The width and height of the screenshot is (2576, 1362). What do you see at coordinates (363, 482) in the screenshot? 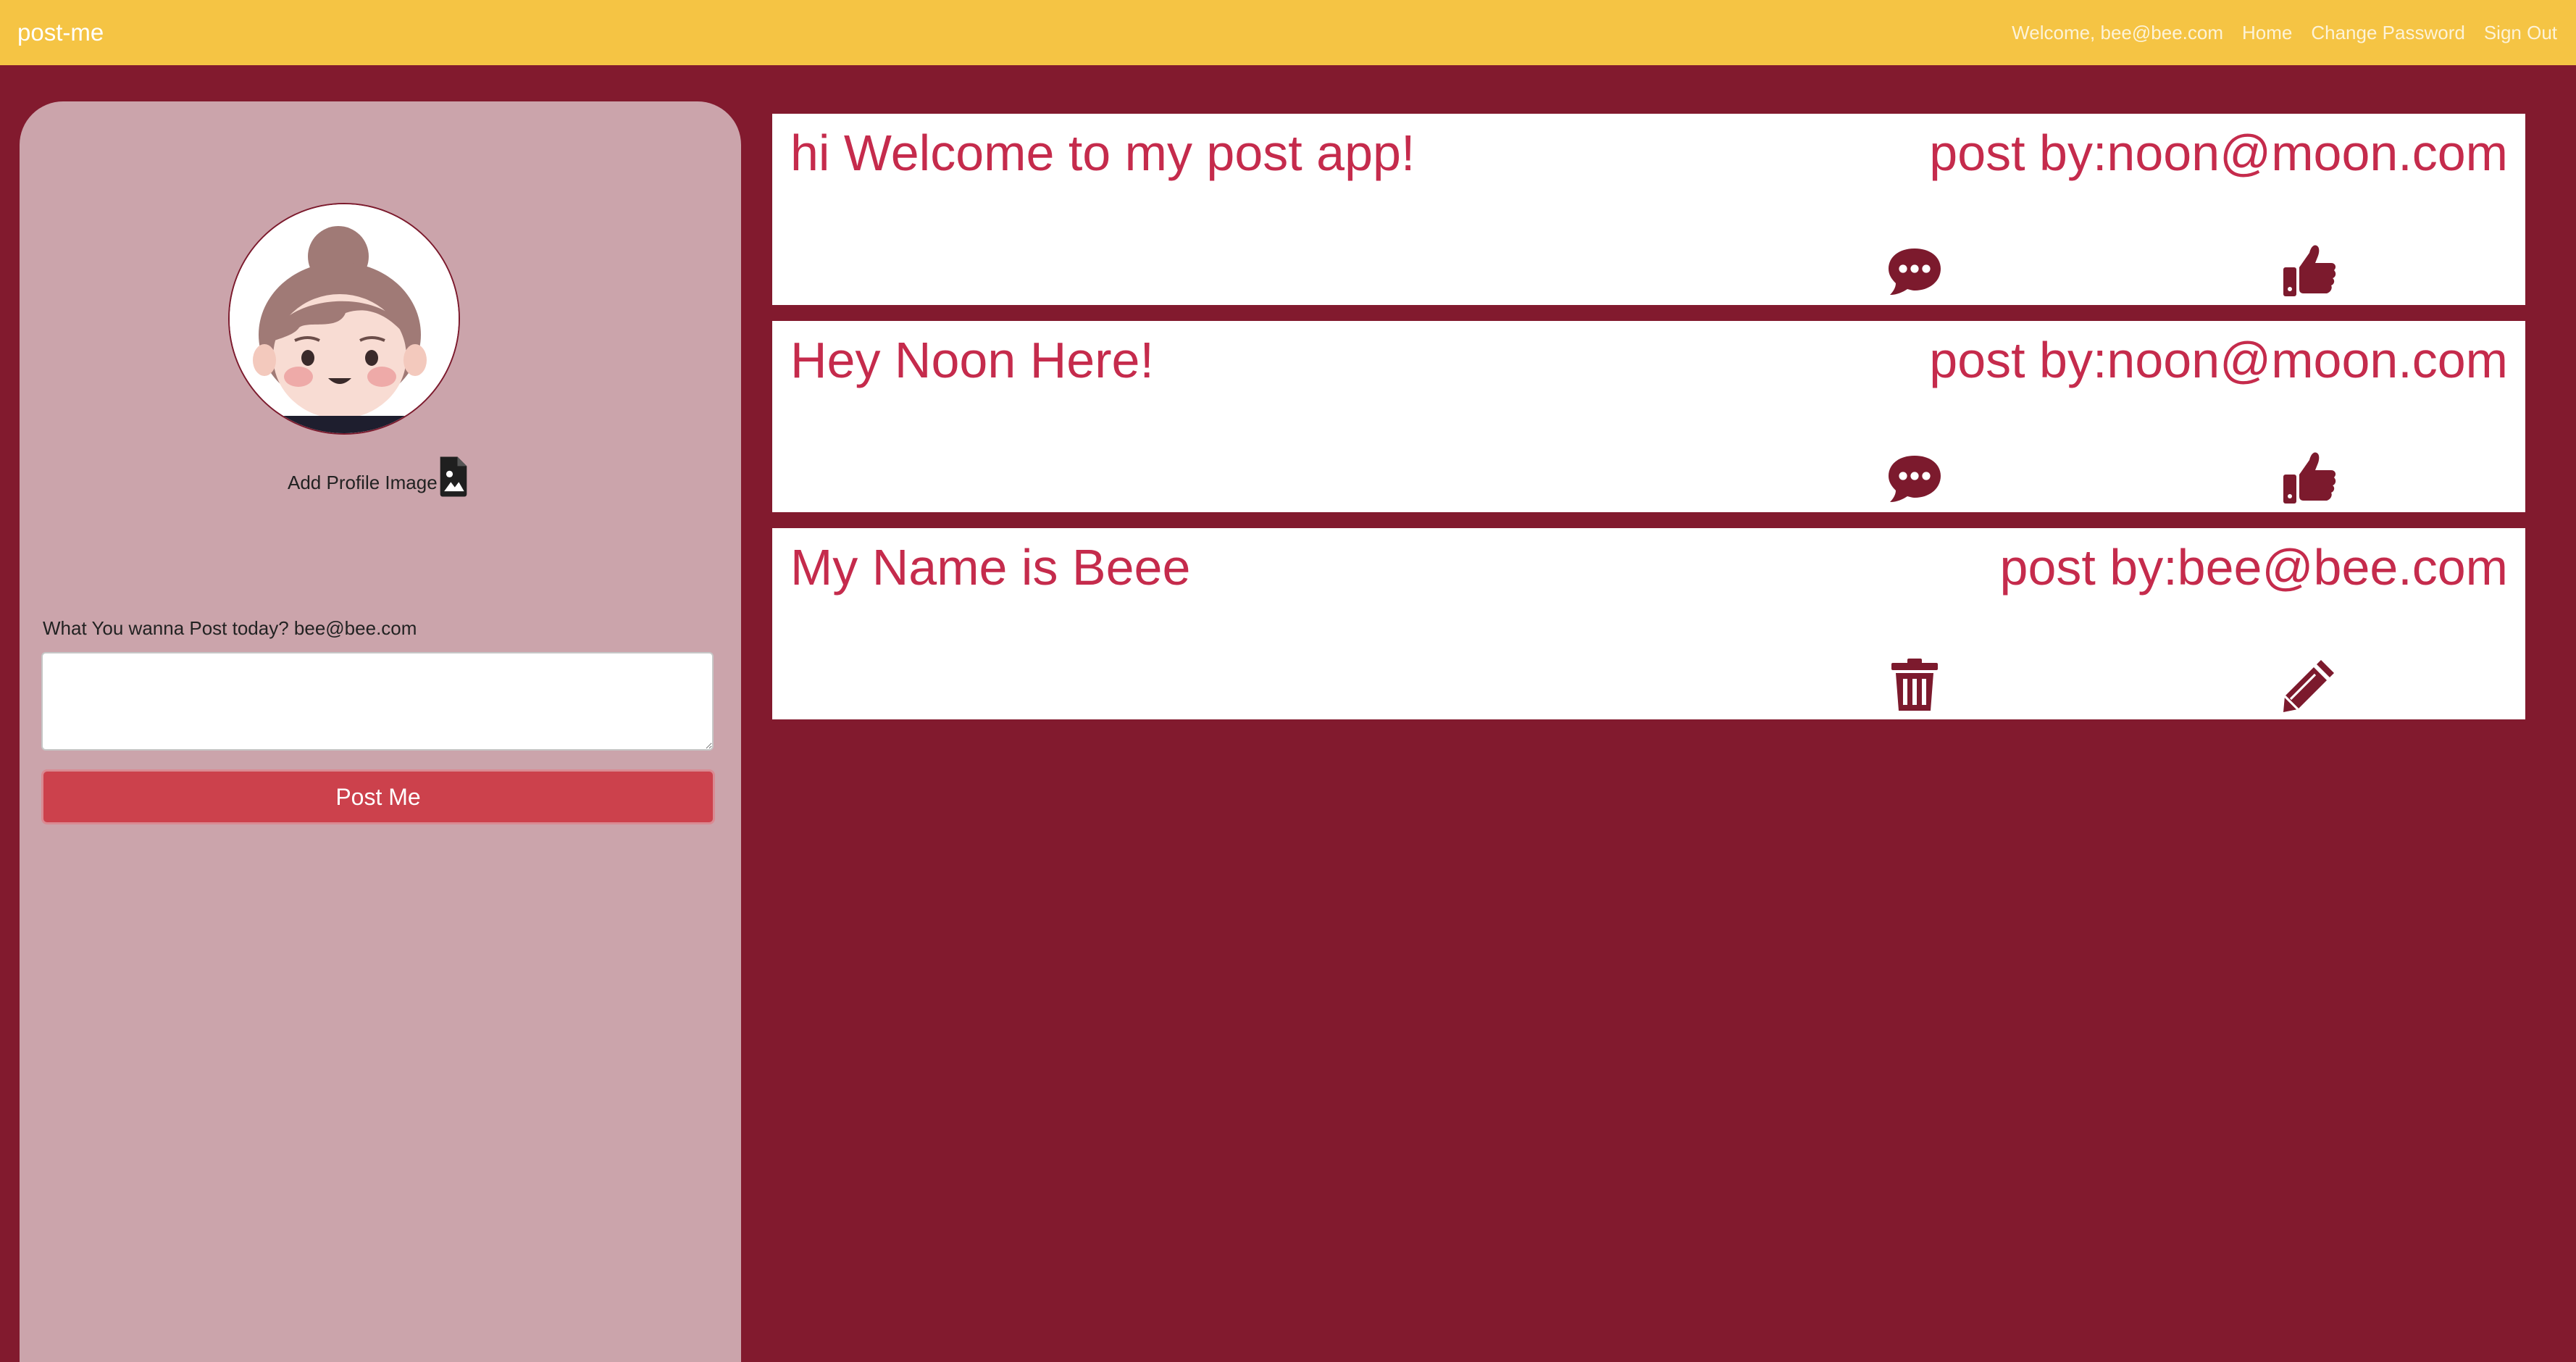
I see `add-profile-image-label: Add Profile Image` at bounding box center [363, 482].